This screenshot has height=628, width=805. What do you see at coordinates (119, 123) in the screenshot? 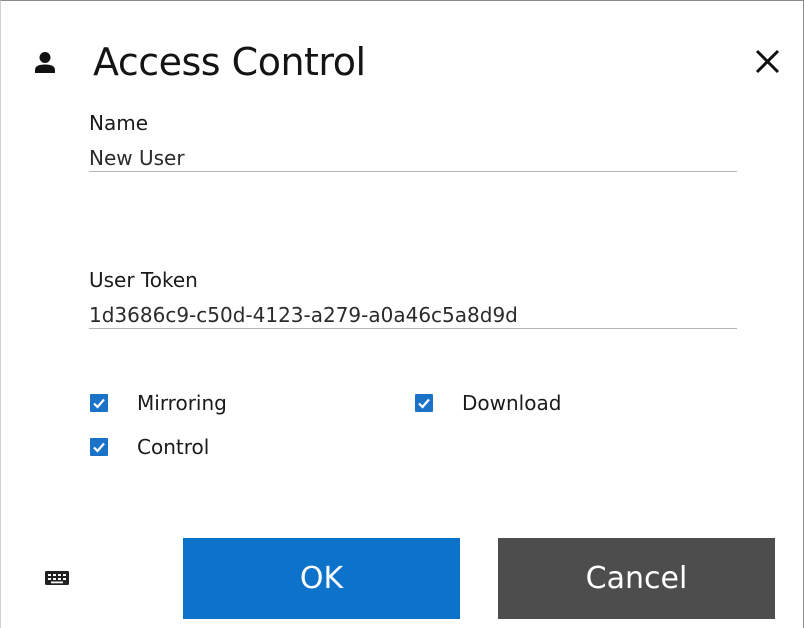
I see `name-label: Name` at bounding box center [119, 123].